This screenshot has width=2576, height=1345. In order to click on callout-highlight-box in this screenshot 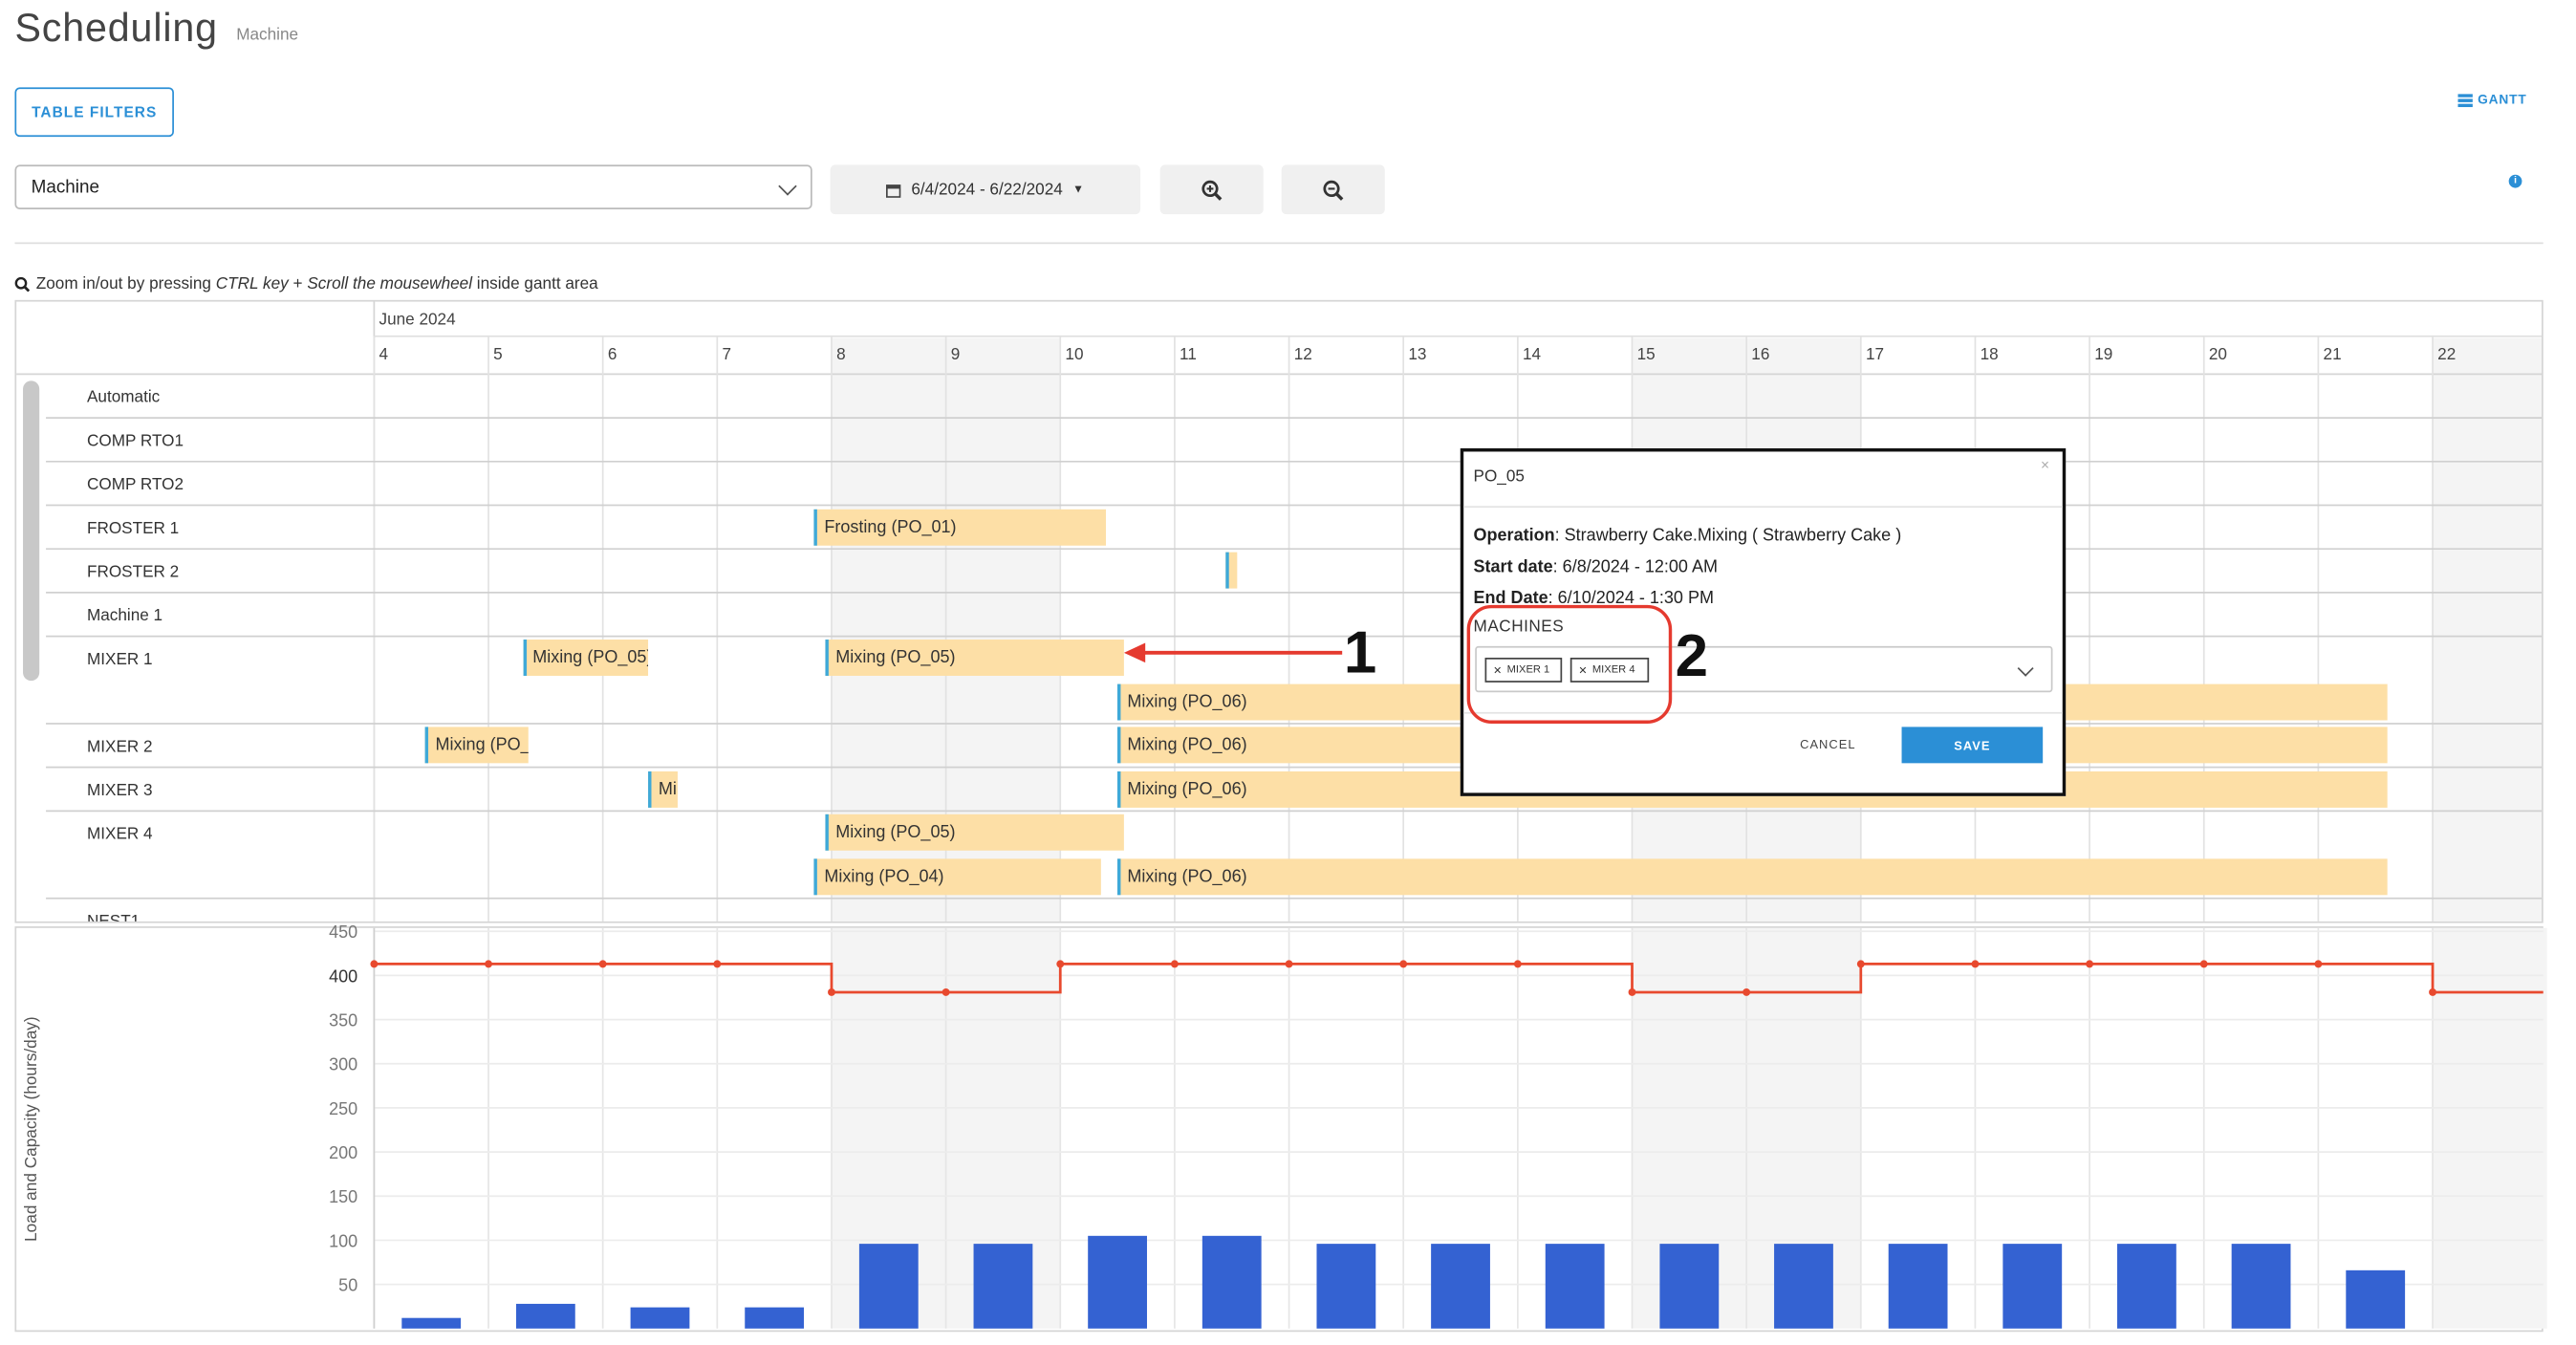, I will do `click(1569, 664)`.